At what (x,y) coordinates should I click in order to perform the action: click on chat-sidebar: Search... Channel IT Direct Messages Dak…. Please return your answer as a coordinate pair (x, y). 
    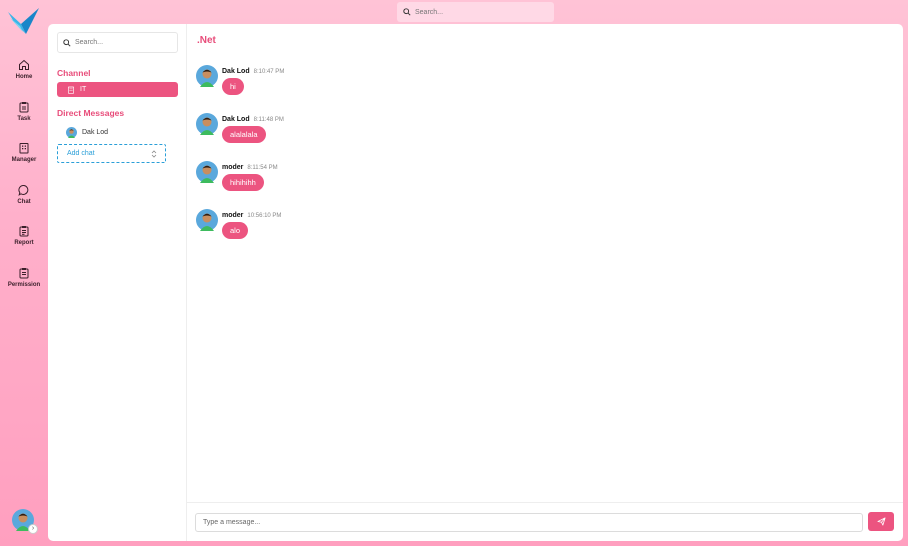
    Looking at the image, I should click on (117, 282).